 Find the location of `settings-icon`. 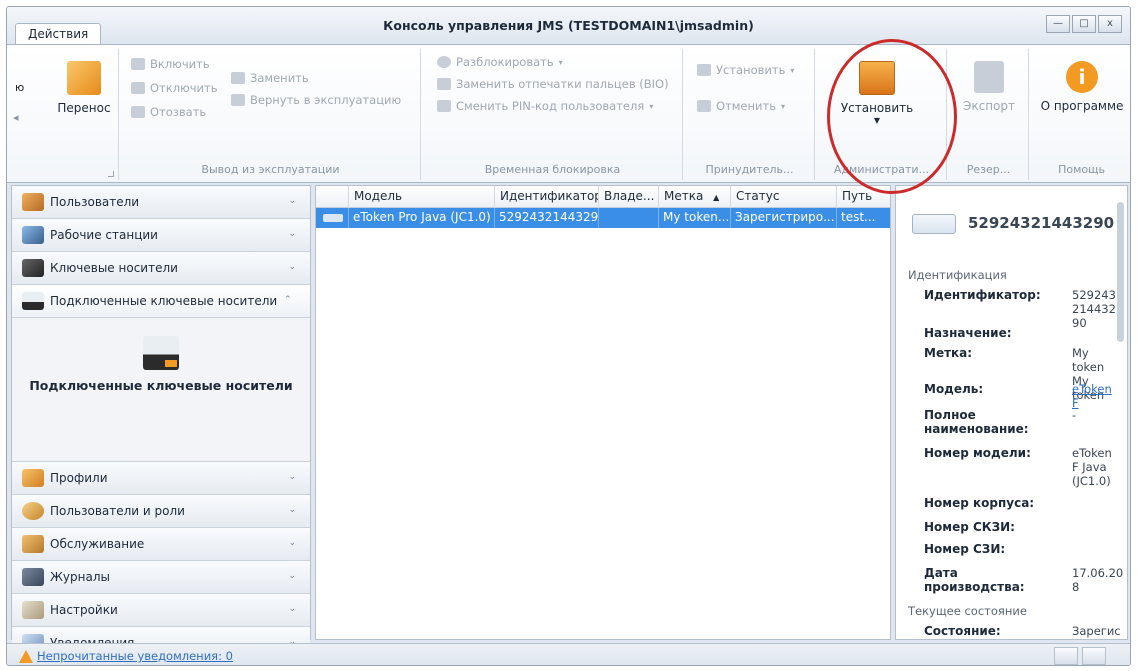

settings-icon is located at coordinates (33, 610).